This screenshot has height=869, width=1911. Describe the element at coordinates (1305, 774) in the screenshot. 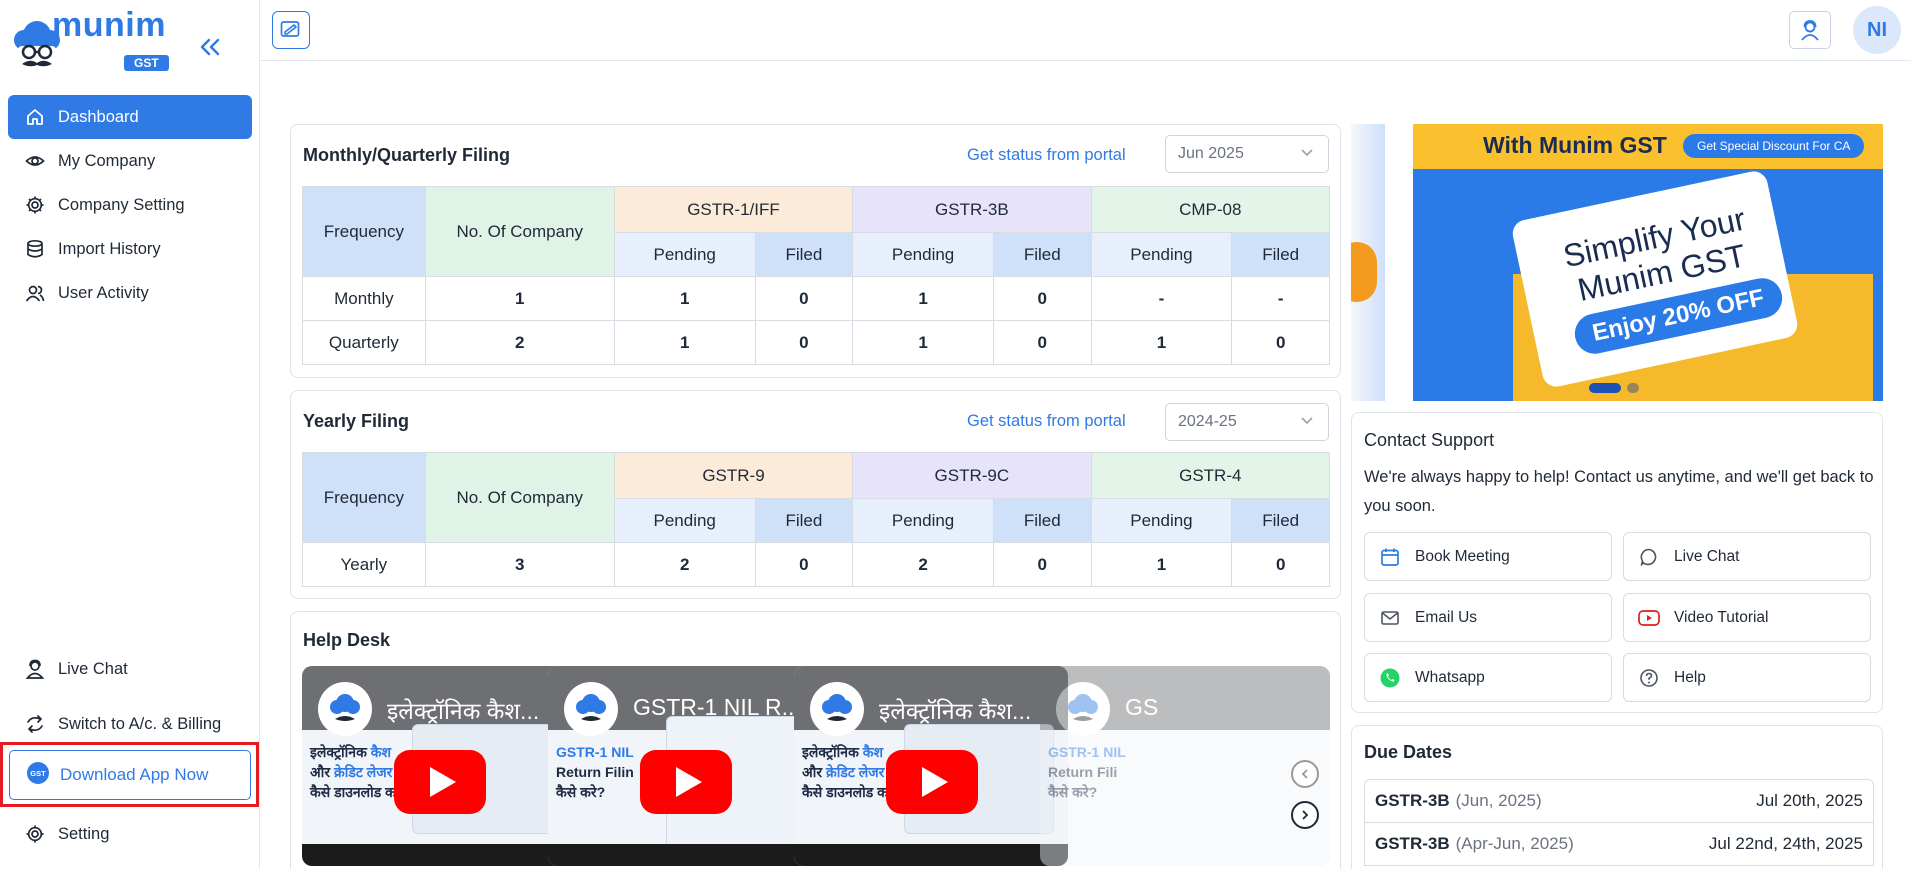

I see `carousel-prev-button` at that location.